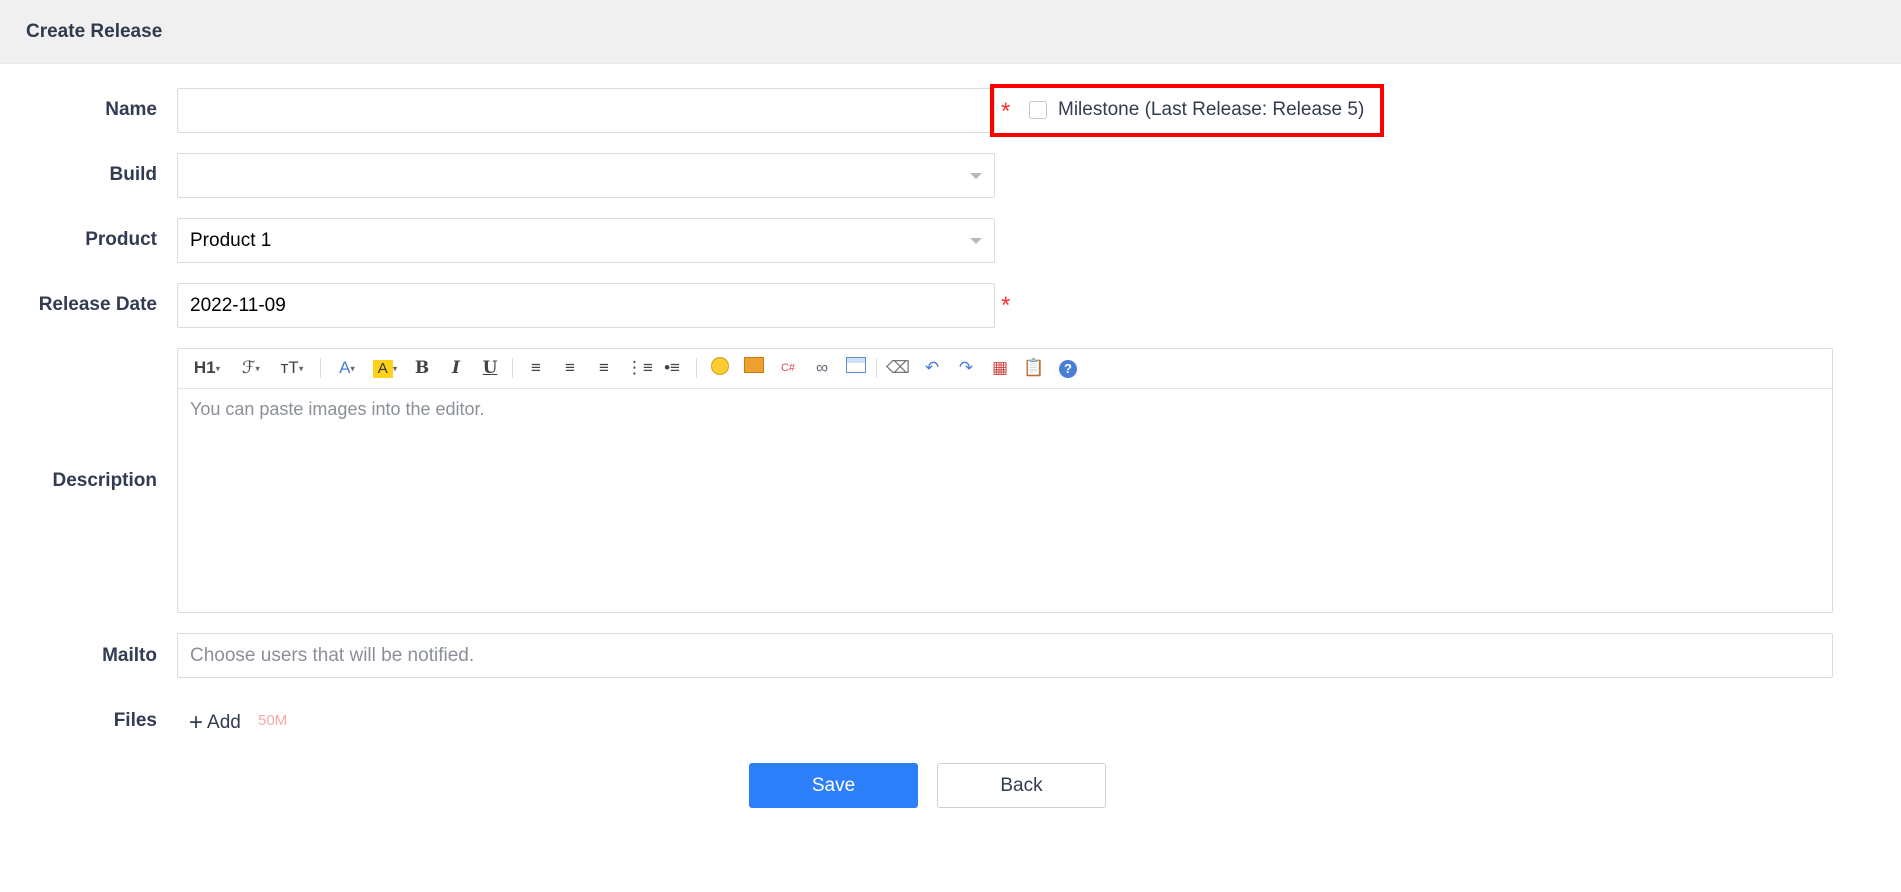  I want to click on files-label: Files, so click(135, 720).